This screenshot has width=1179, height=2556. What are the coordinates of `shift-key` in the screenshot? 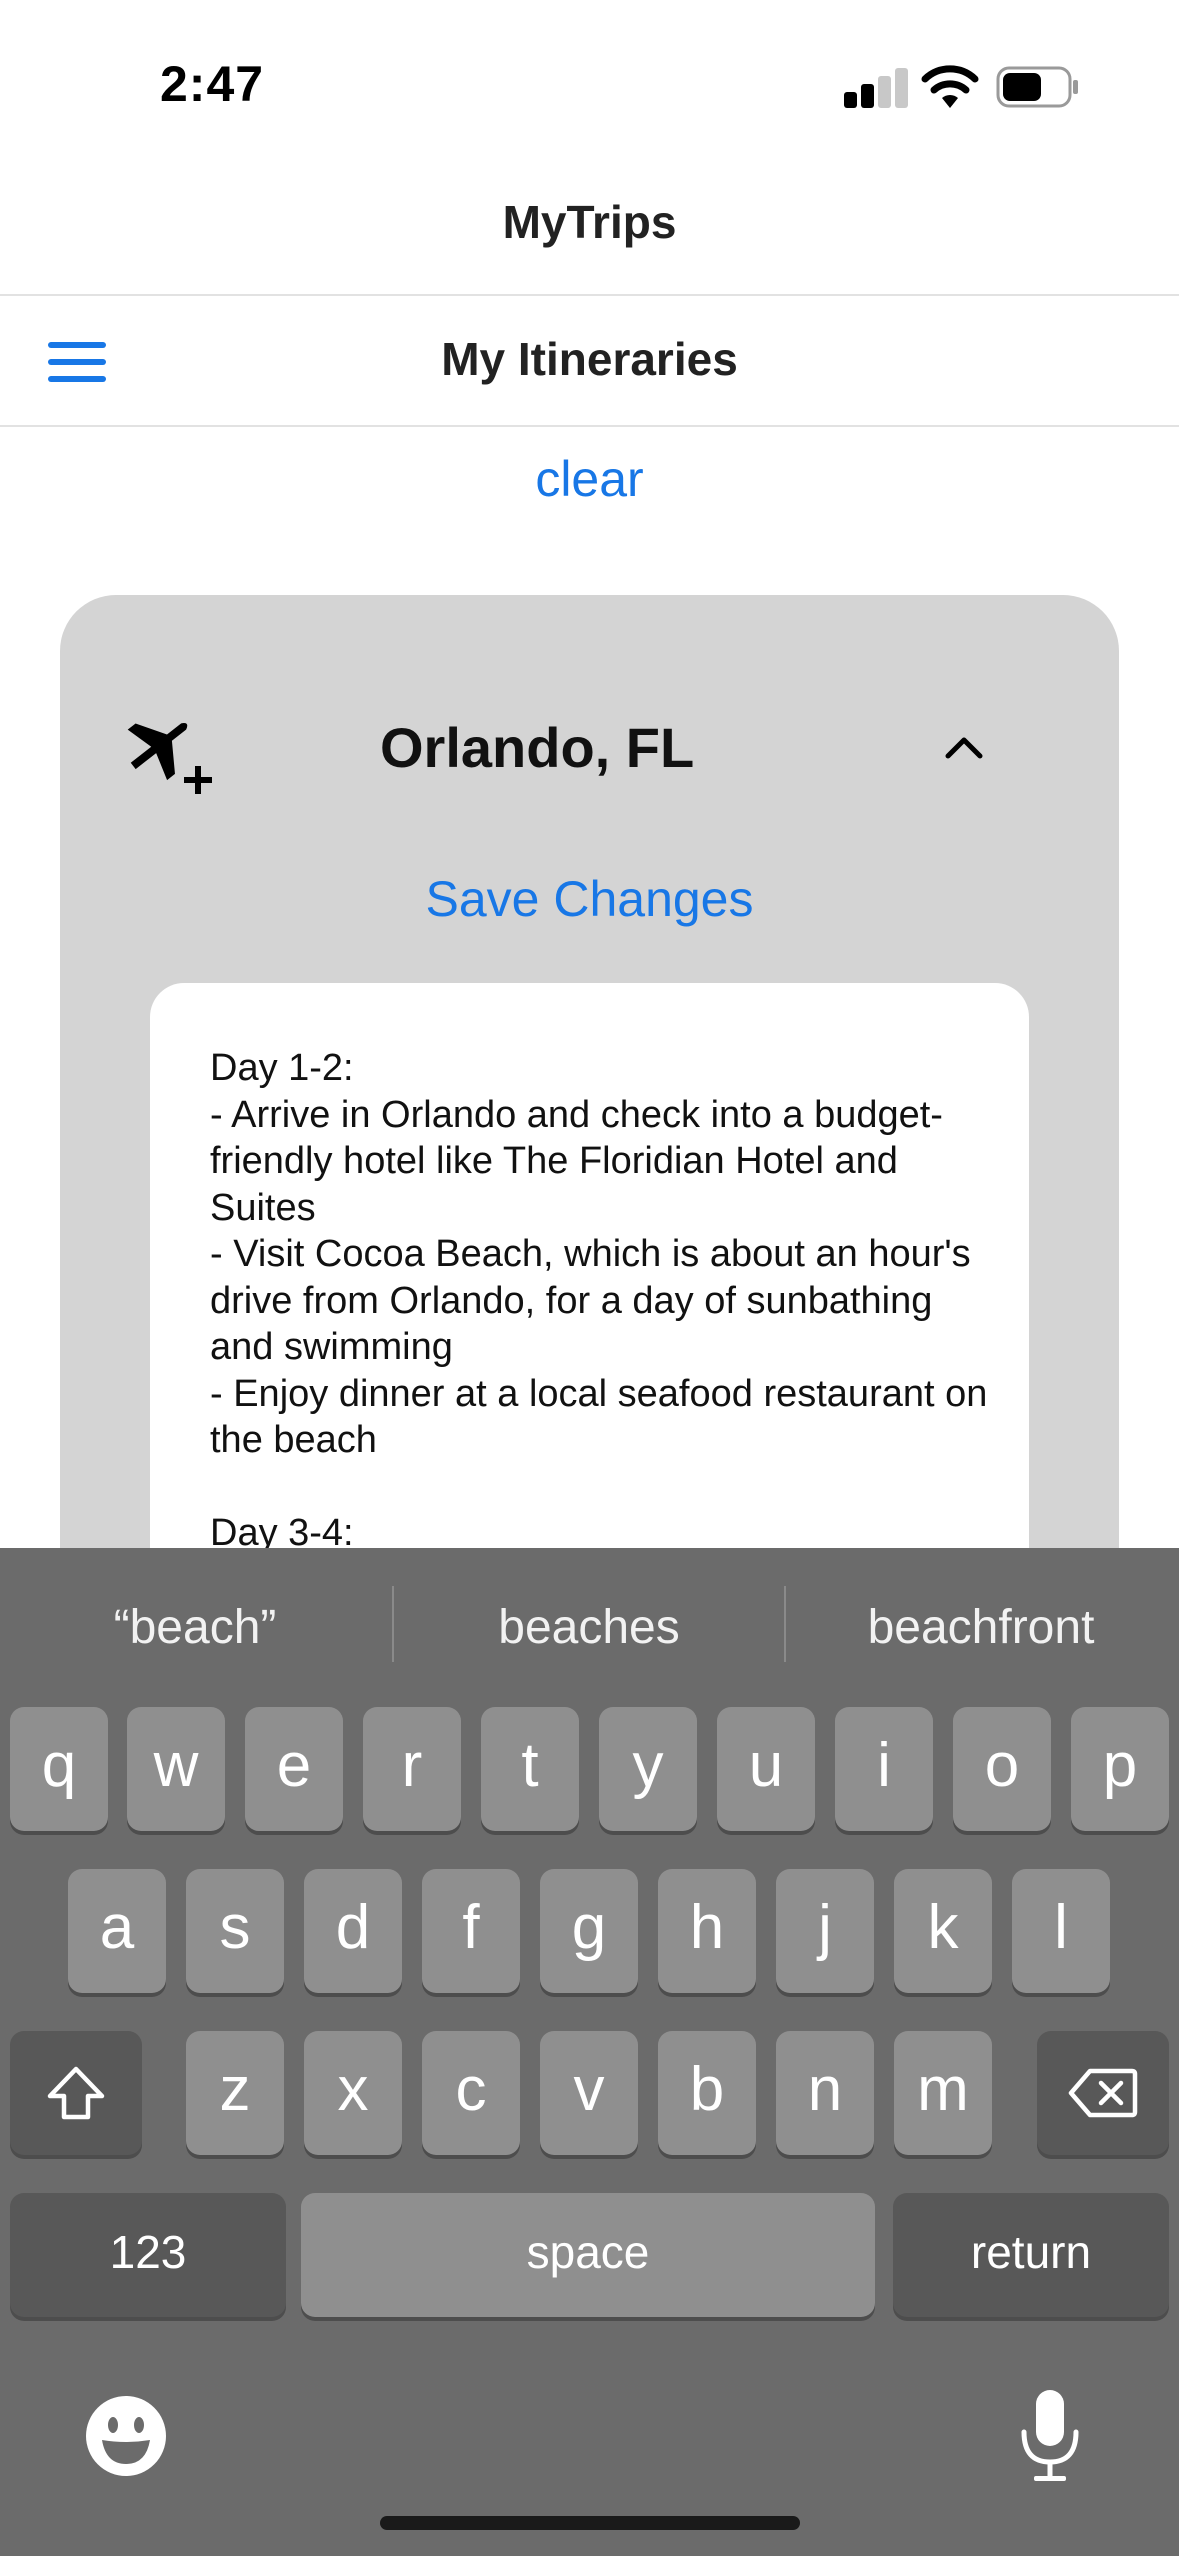 It's located at (76, 2093).